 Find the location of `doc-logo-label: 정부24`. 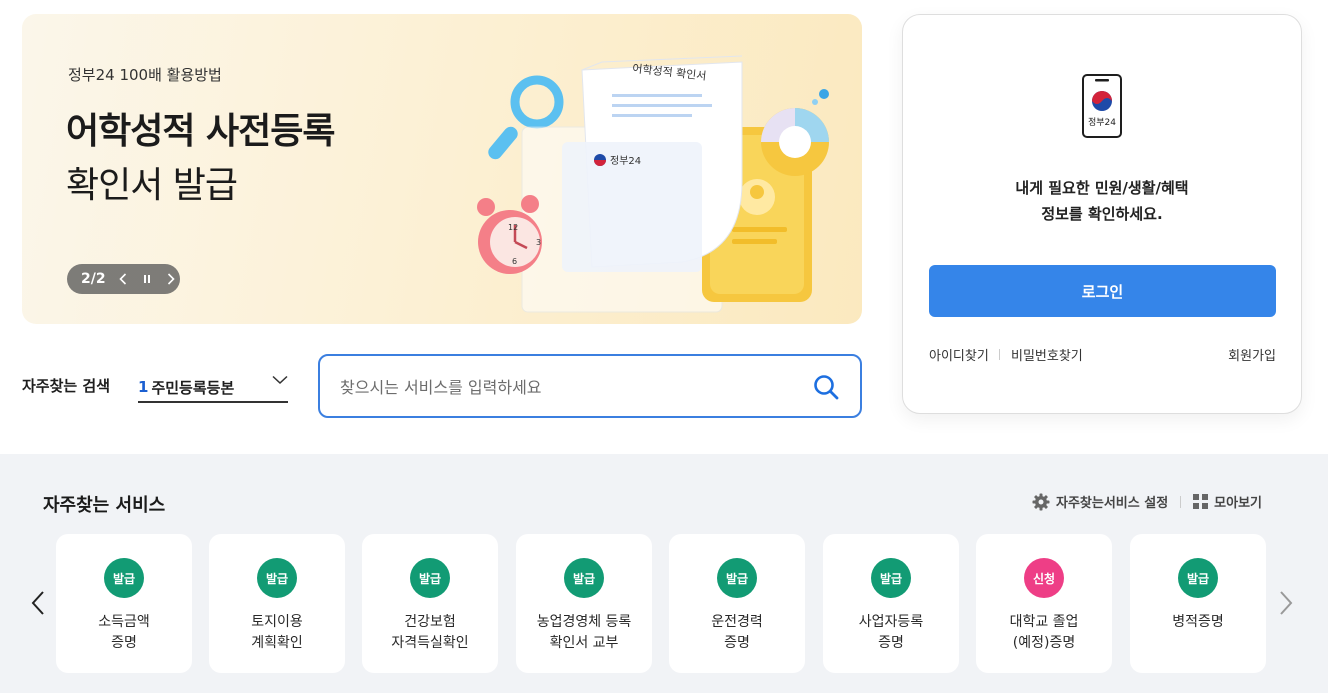

doc-logo-label: 정부24 is located at coordinates (625, 161).